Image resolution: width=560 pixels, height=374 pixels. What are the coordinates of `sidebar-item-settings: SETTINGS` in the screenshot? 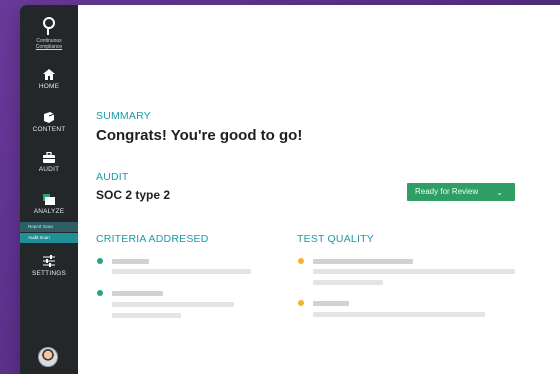 It's located at (49, 266).